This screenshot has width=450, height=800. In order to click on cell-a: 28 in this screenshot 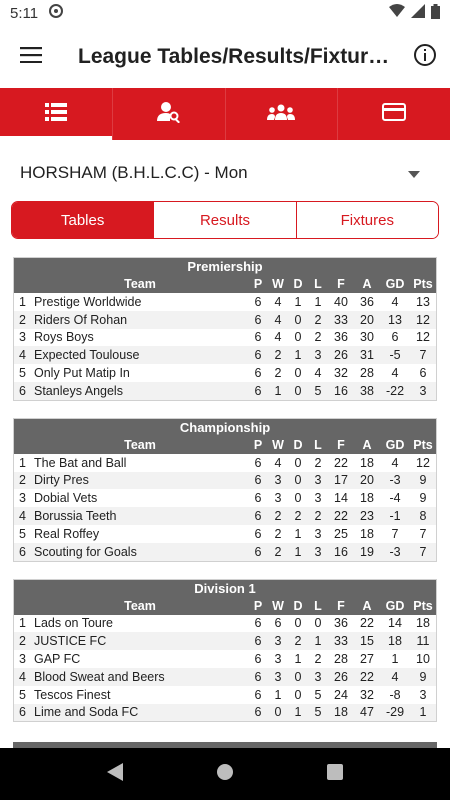, I will do `click(367, 373)`.